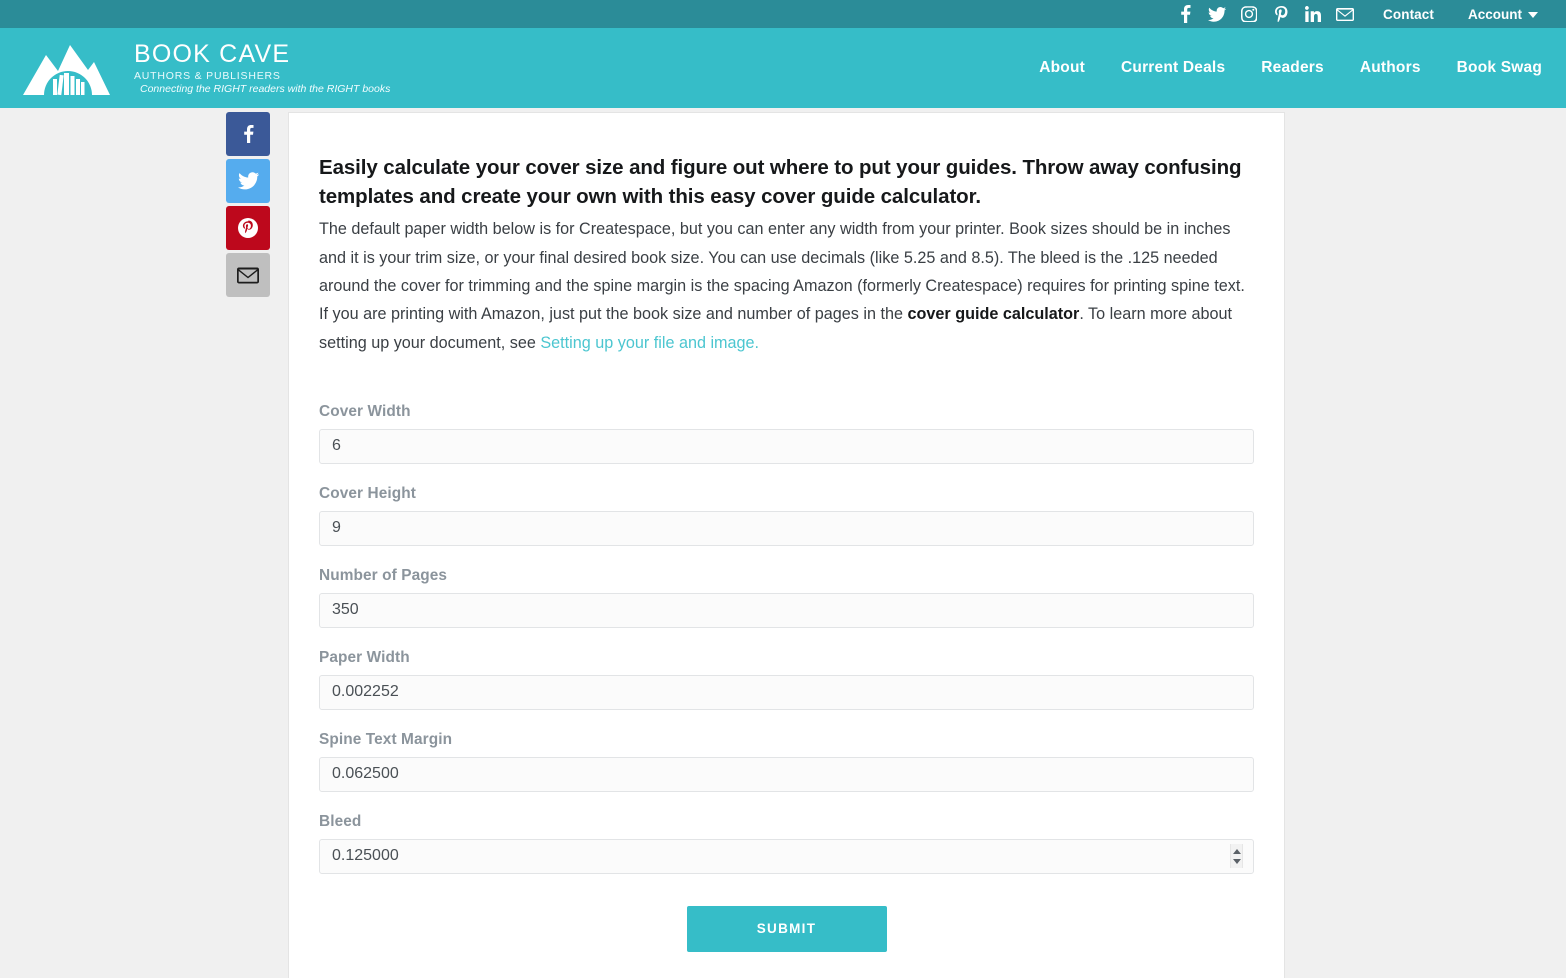  Describe the element at coordinates (786, 528) in the screenshot. I see `cover-height-input` at that location.